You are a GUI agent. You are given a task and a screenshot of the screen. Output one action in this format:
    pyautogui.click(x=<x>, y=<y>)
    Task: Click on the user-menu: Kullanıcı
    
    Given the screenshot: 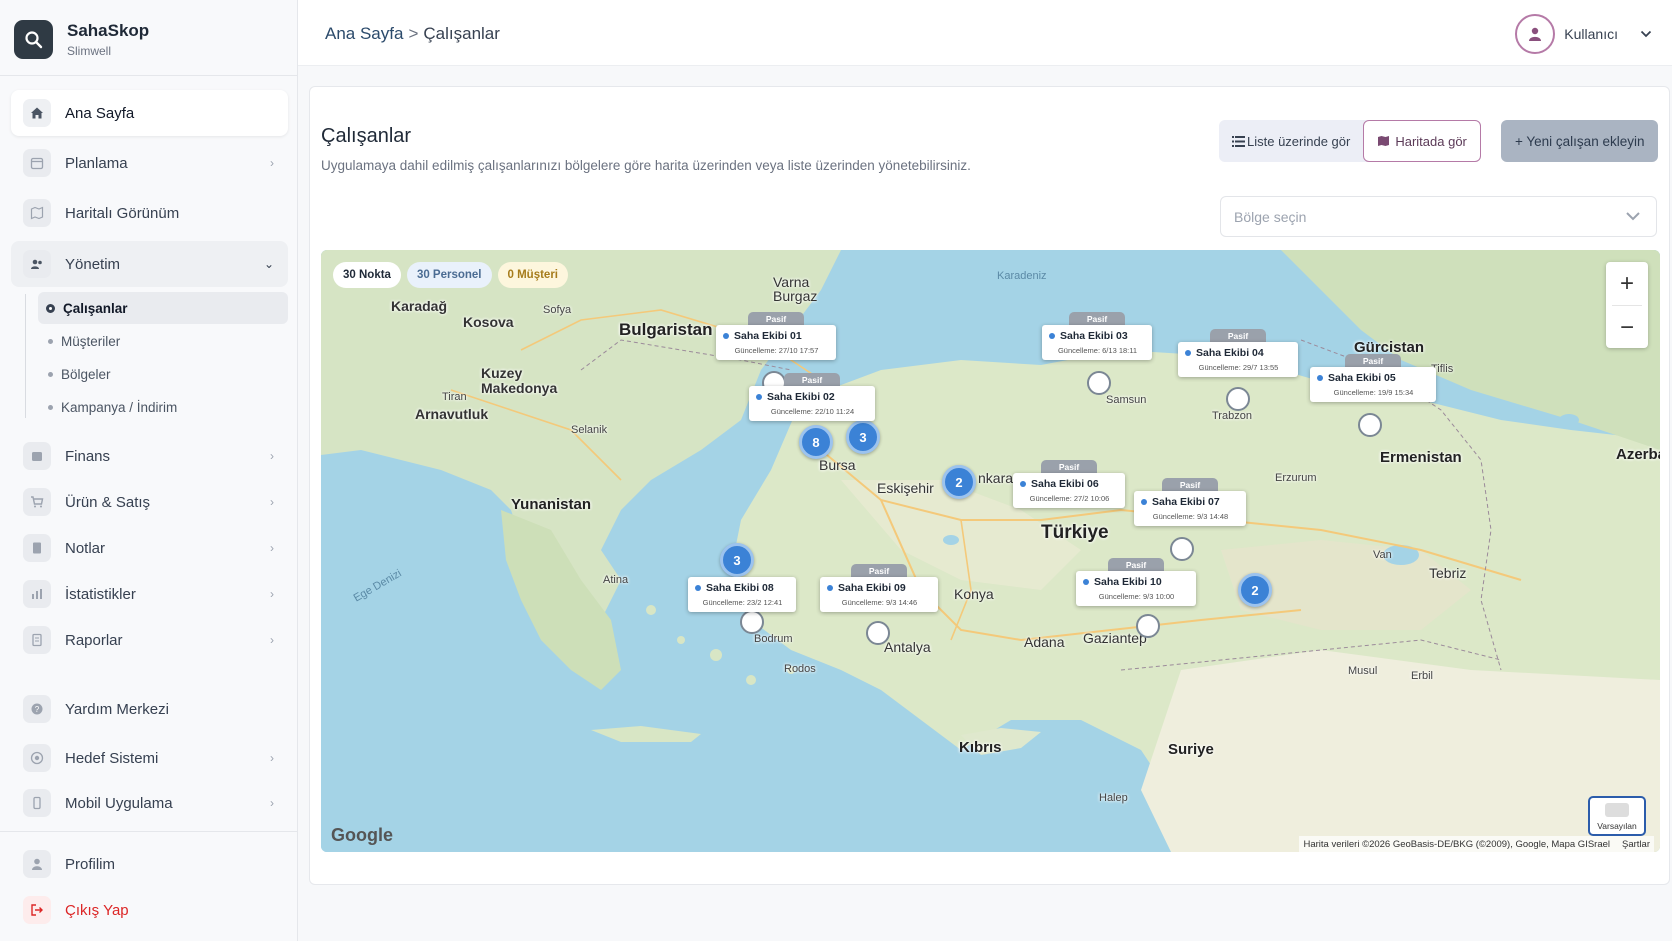 What is the action you would take?
    pyautogui.click(x=1583, y=34)
    